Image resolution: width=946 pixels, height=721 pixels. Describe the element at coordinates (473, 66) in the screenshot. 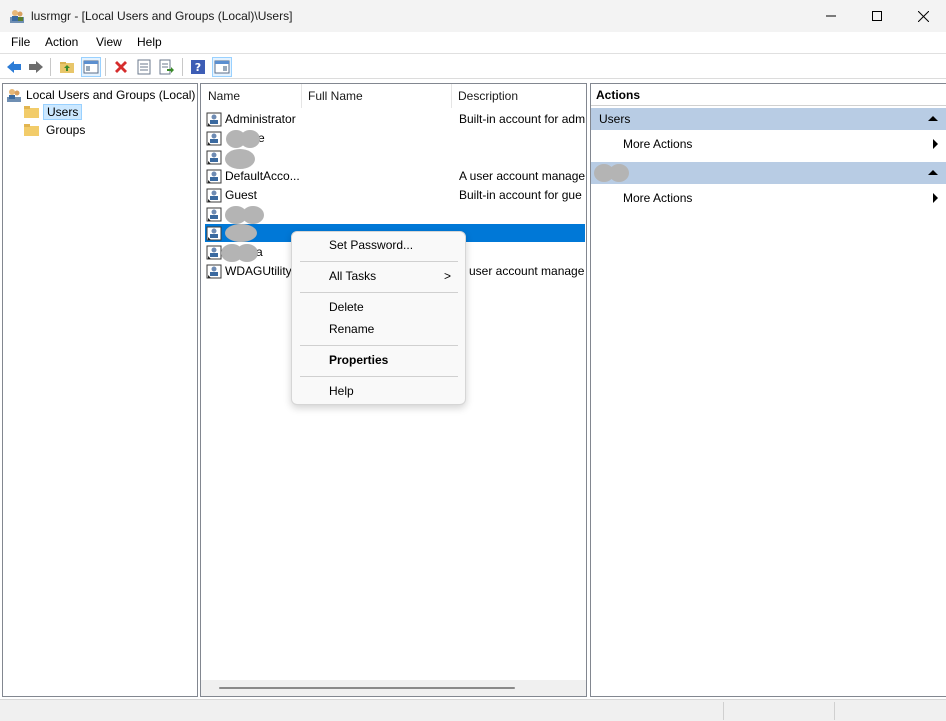

I see `toolbar: ?` at that location.